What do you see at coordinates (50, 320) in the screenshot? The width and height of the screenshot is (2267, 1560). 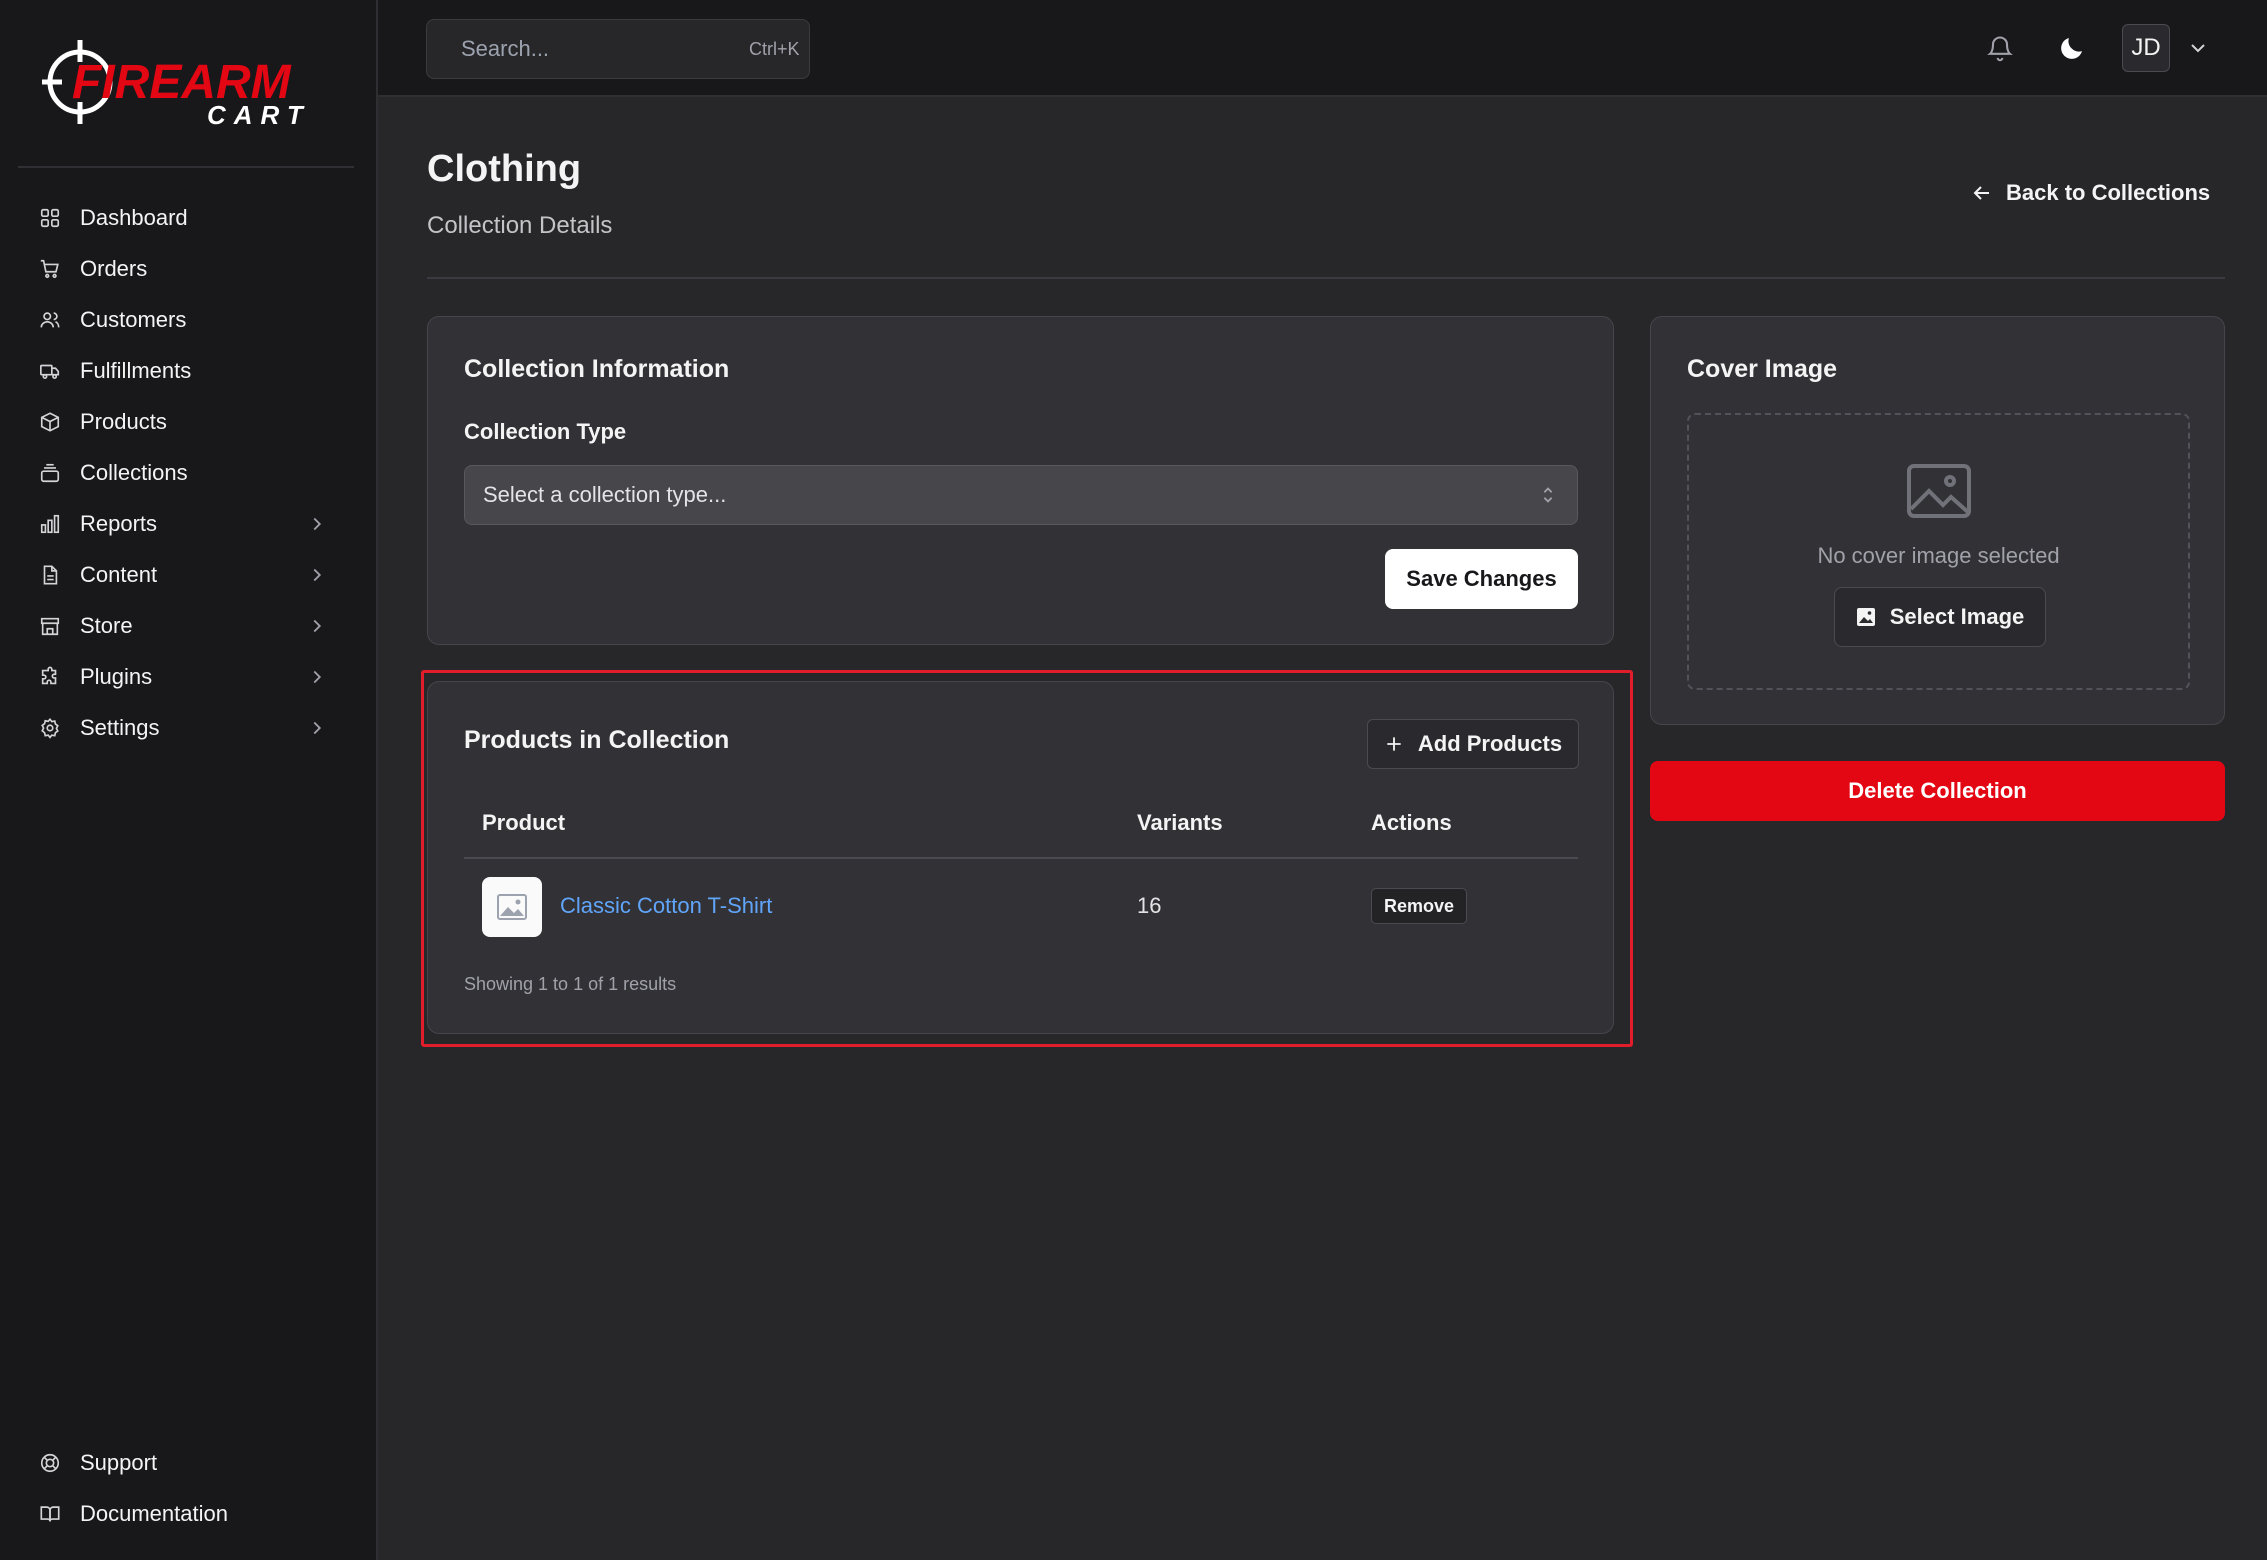 I see `users-icon` at bounding box center [50, 320].